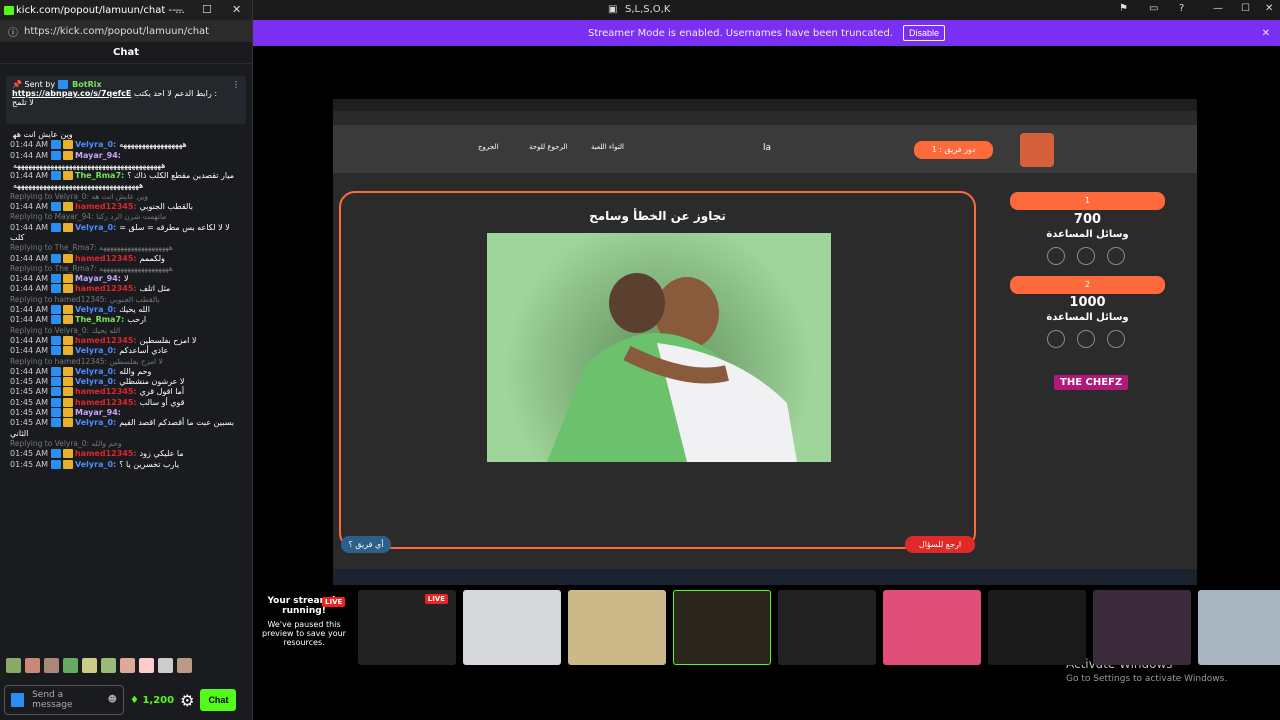 The width and height of the screenshot is (1280, 720). What do you see at coordinates (1153, 8) in the screenshot?
I see `cast-icon: ▭` at bounding box center [1153, 8].